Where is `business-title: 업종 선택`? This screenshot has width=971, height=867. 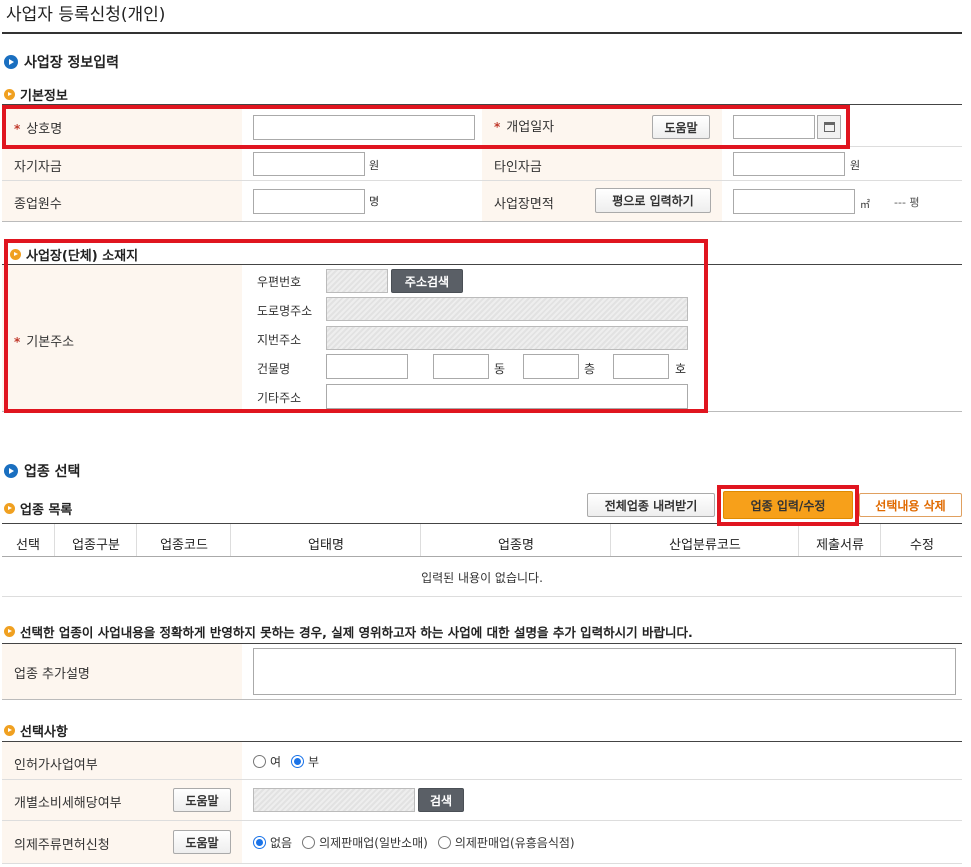 business-title: 업종 선택 is located at coordinates (52, 472).